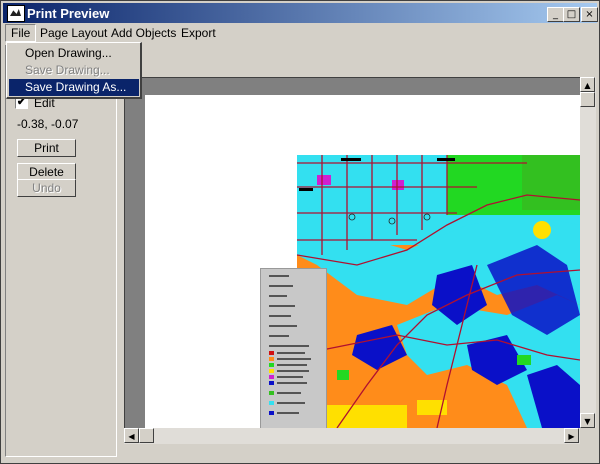 This screenshot has width=600, height=464. I want to click on legend-symbols, so click(290, 345).